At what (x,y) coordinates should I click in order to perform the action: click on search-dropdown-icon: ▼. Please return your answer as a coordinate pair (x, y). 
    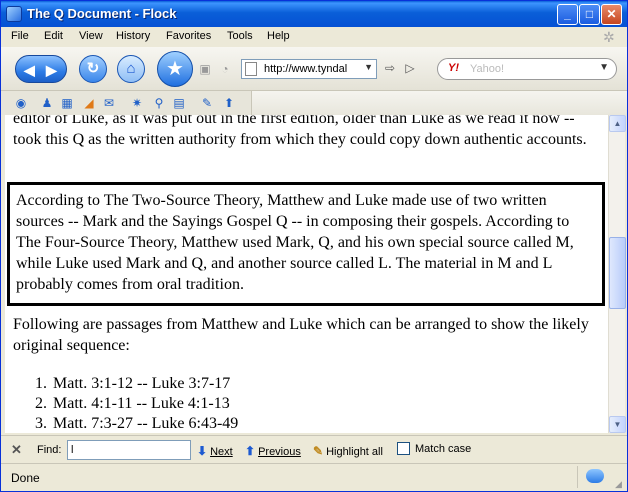
    Looking at the image, I should click on (604, 67).